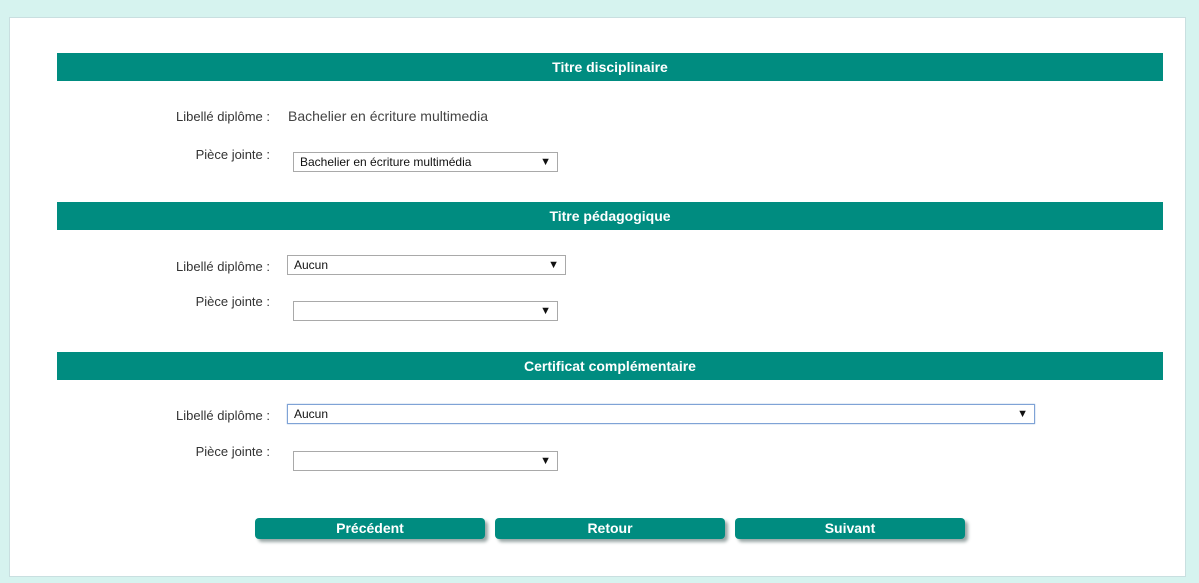  Describe the element at coordinates (388, 116) in the screenshot. I see `libelle-diplome-value: Bachelier en écriture multimedia` at that location.